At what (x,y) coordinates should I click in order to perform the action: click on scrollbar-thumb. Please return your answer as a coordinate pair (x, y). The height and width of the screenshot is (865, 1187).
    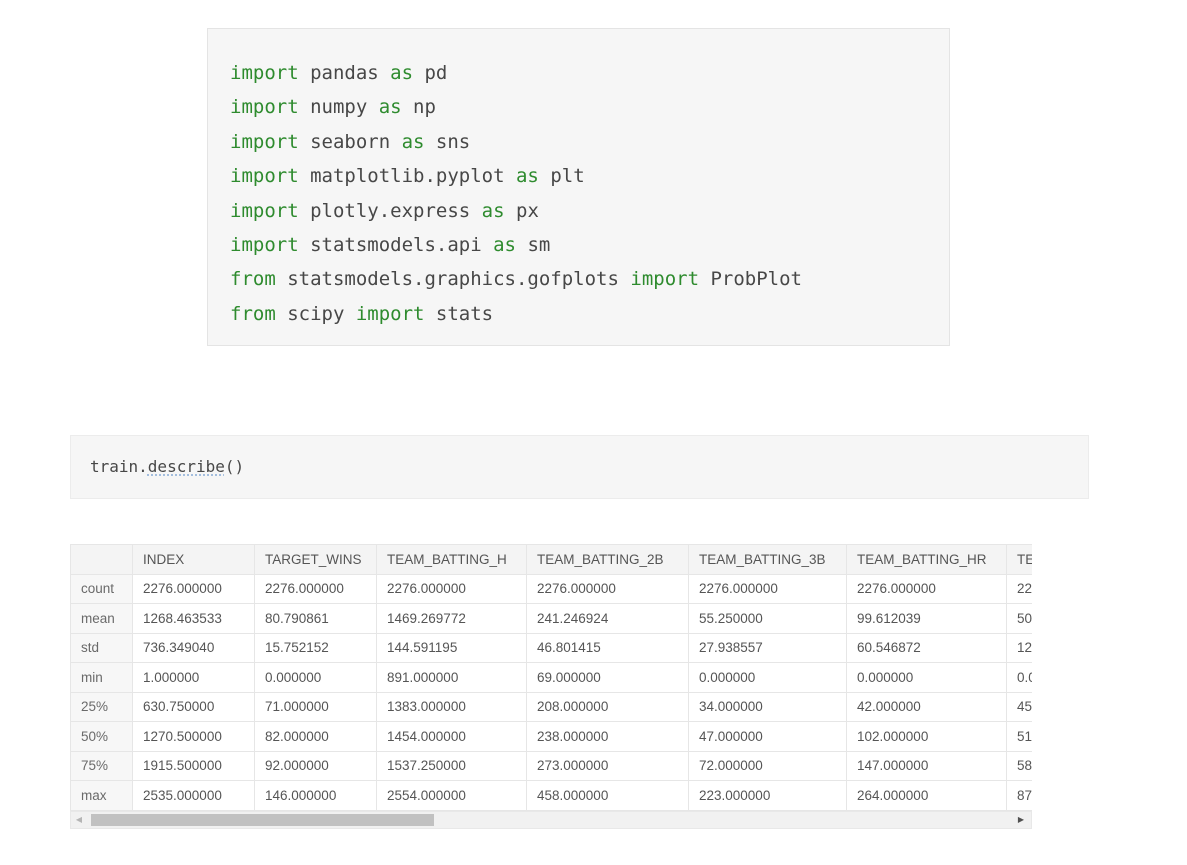
    Looking at the image, I should click on (262, 820).